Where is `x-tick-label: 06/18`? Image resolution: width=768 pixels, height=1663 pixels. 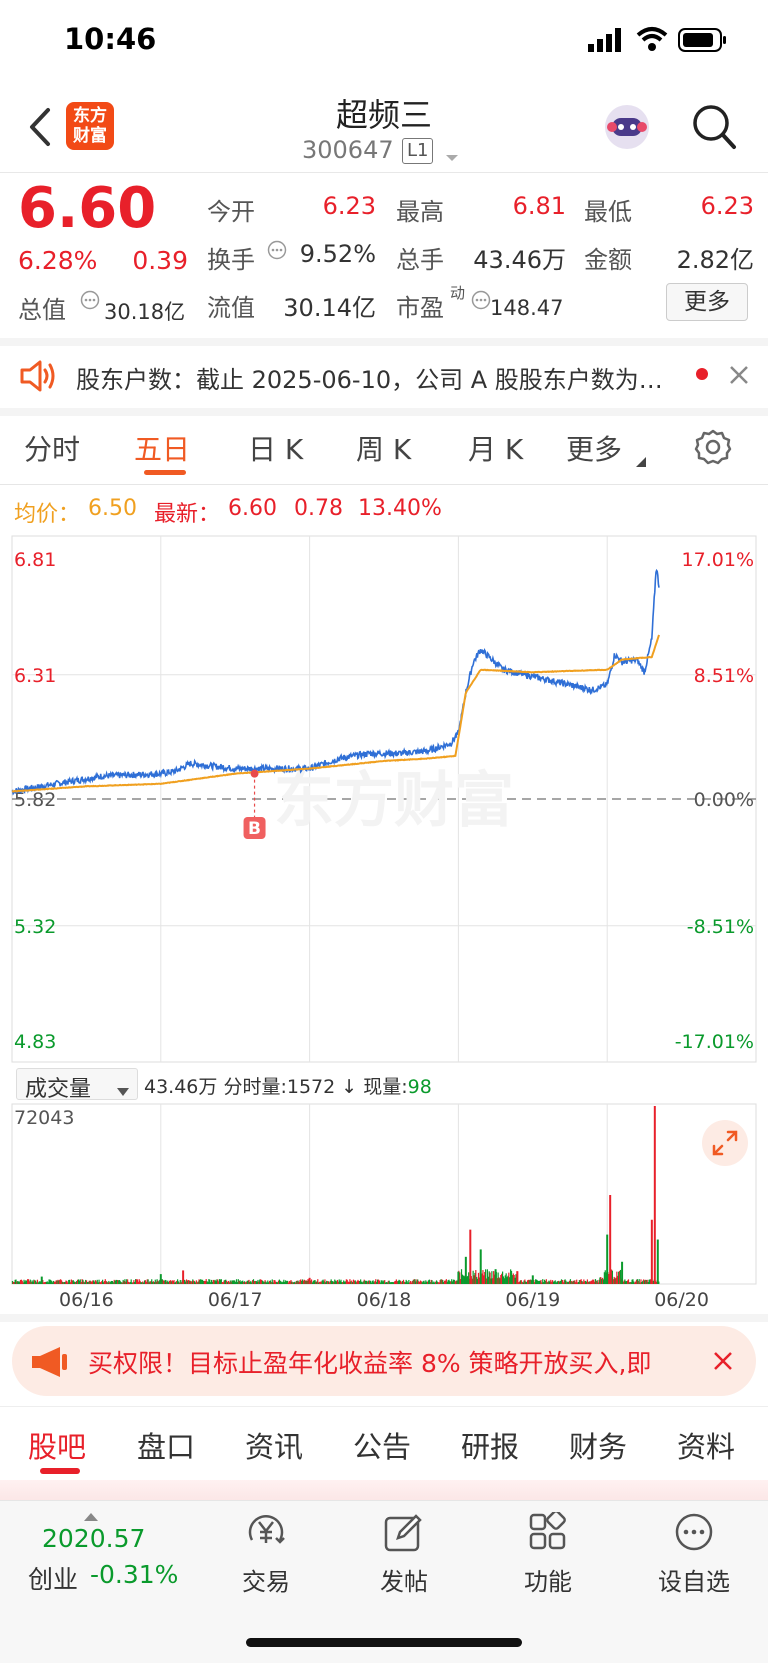 x-tick-label: 06/18 is located at coordinates (384, 1299).